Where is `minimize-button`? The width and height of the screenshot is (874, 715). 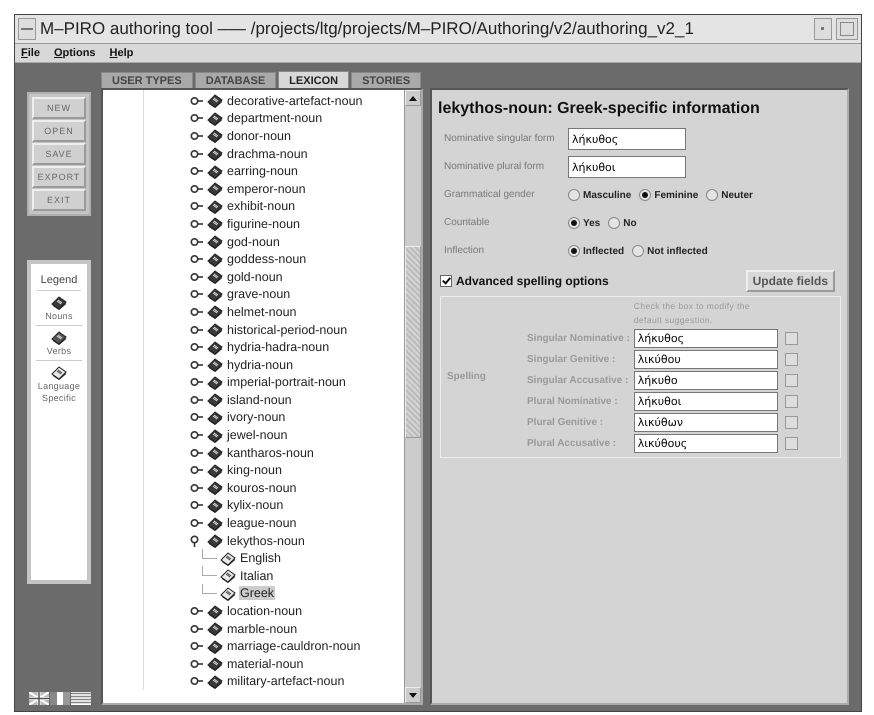 minimize-button is located at coordinates (823, 29).